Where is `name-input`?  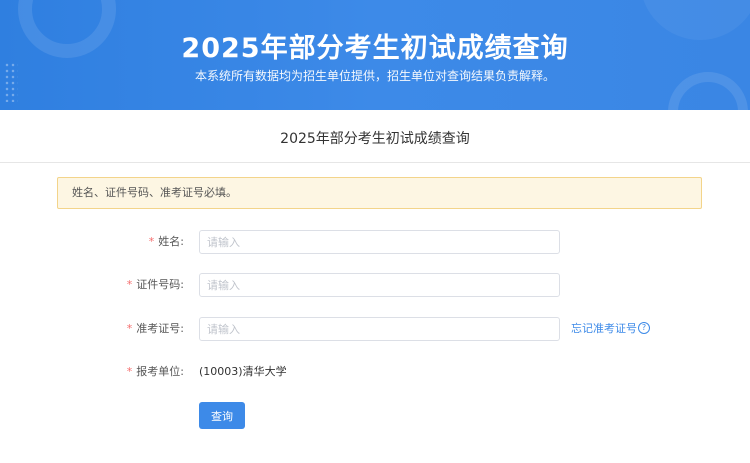 name-input is located at coordinates (379, 242).